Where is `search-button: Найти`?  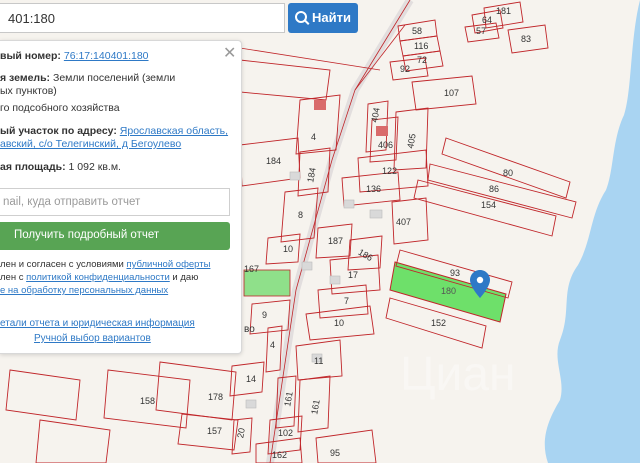 search-button: Найти is located at coordinates (323, 18).